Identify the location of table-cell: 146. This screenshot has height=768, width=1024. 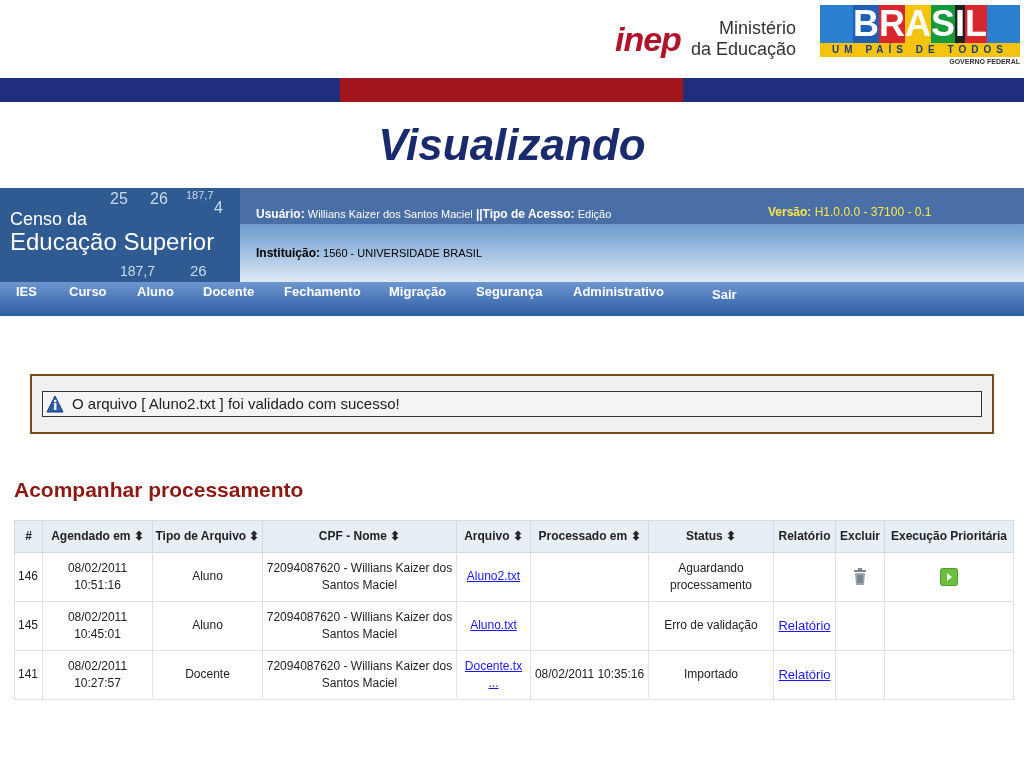
(28, 576).